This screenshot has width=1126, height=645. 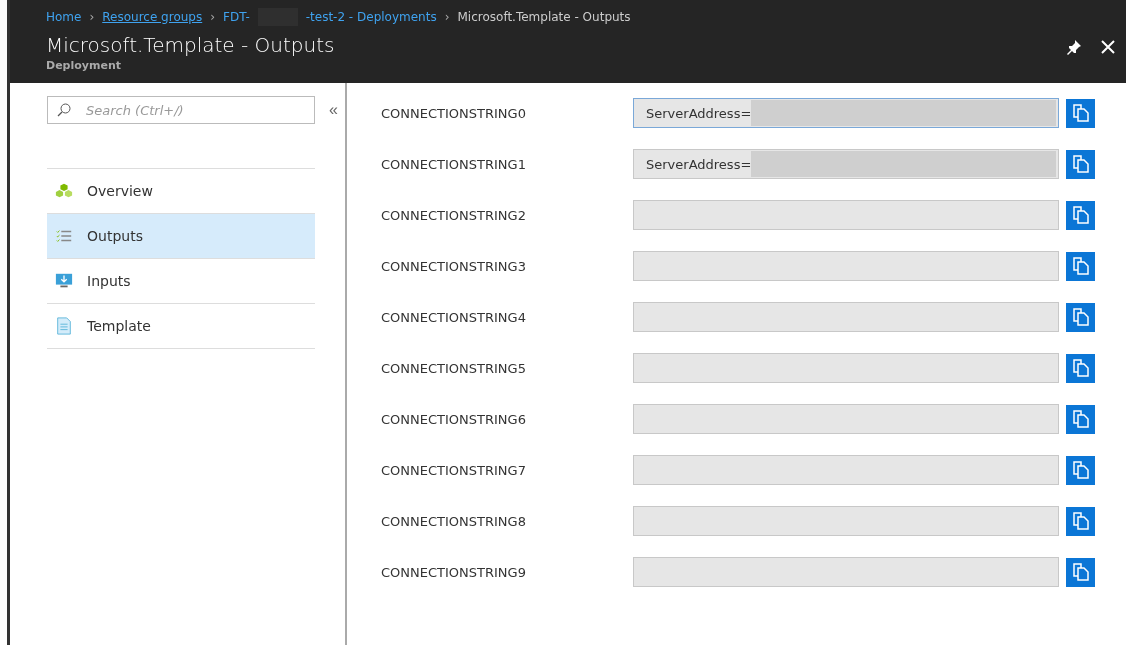 I want to click on breadcrumb-link: Home, so click(x=64, y=16).